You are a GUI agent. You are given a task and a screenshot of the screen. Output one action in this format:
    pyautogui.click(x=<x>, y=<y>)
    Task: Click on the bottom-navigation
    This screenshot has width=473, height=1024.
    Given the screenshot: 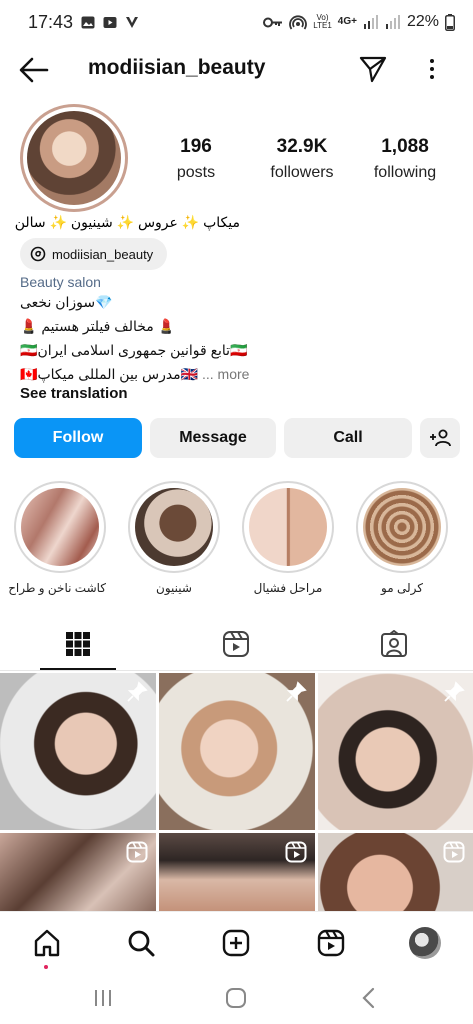 What is the action you would take?
    pyautogui.click(x=236, y=942)
    